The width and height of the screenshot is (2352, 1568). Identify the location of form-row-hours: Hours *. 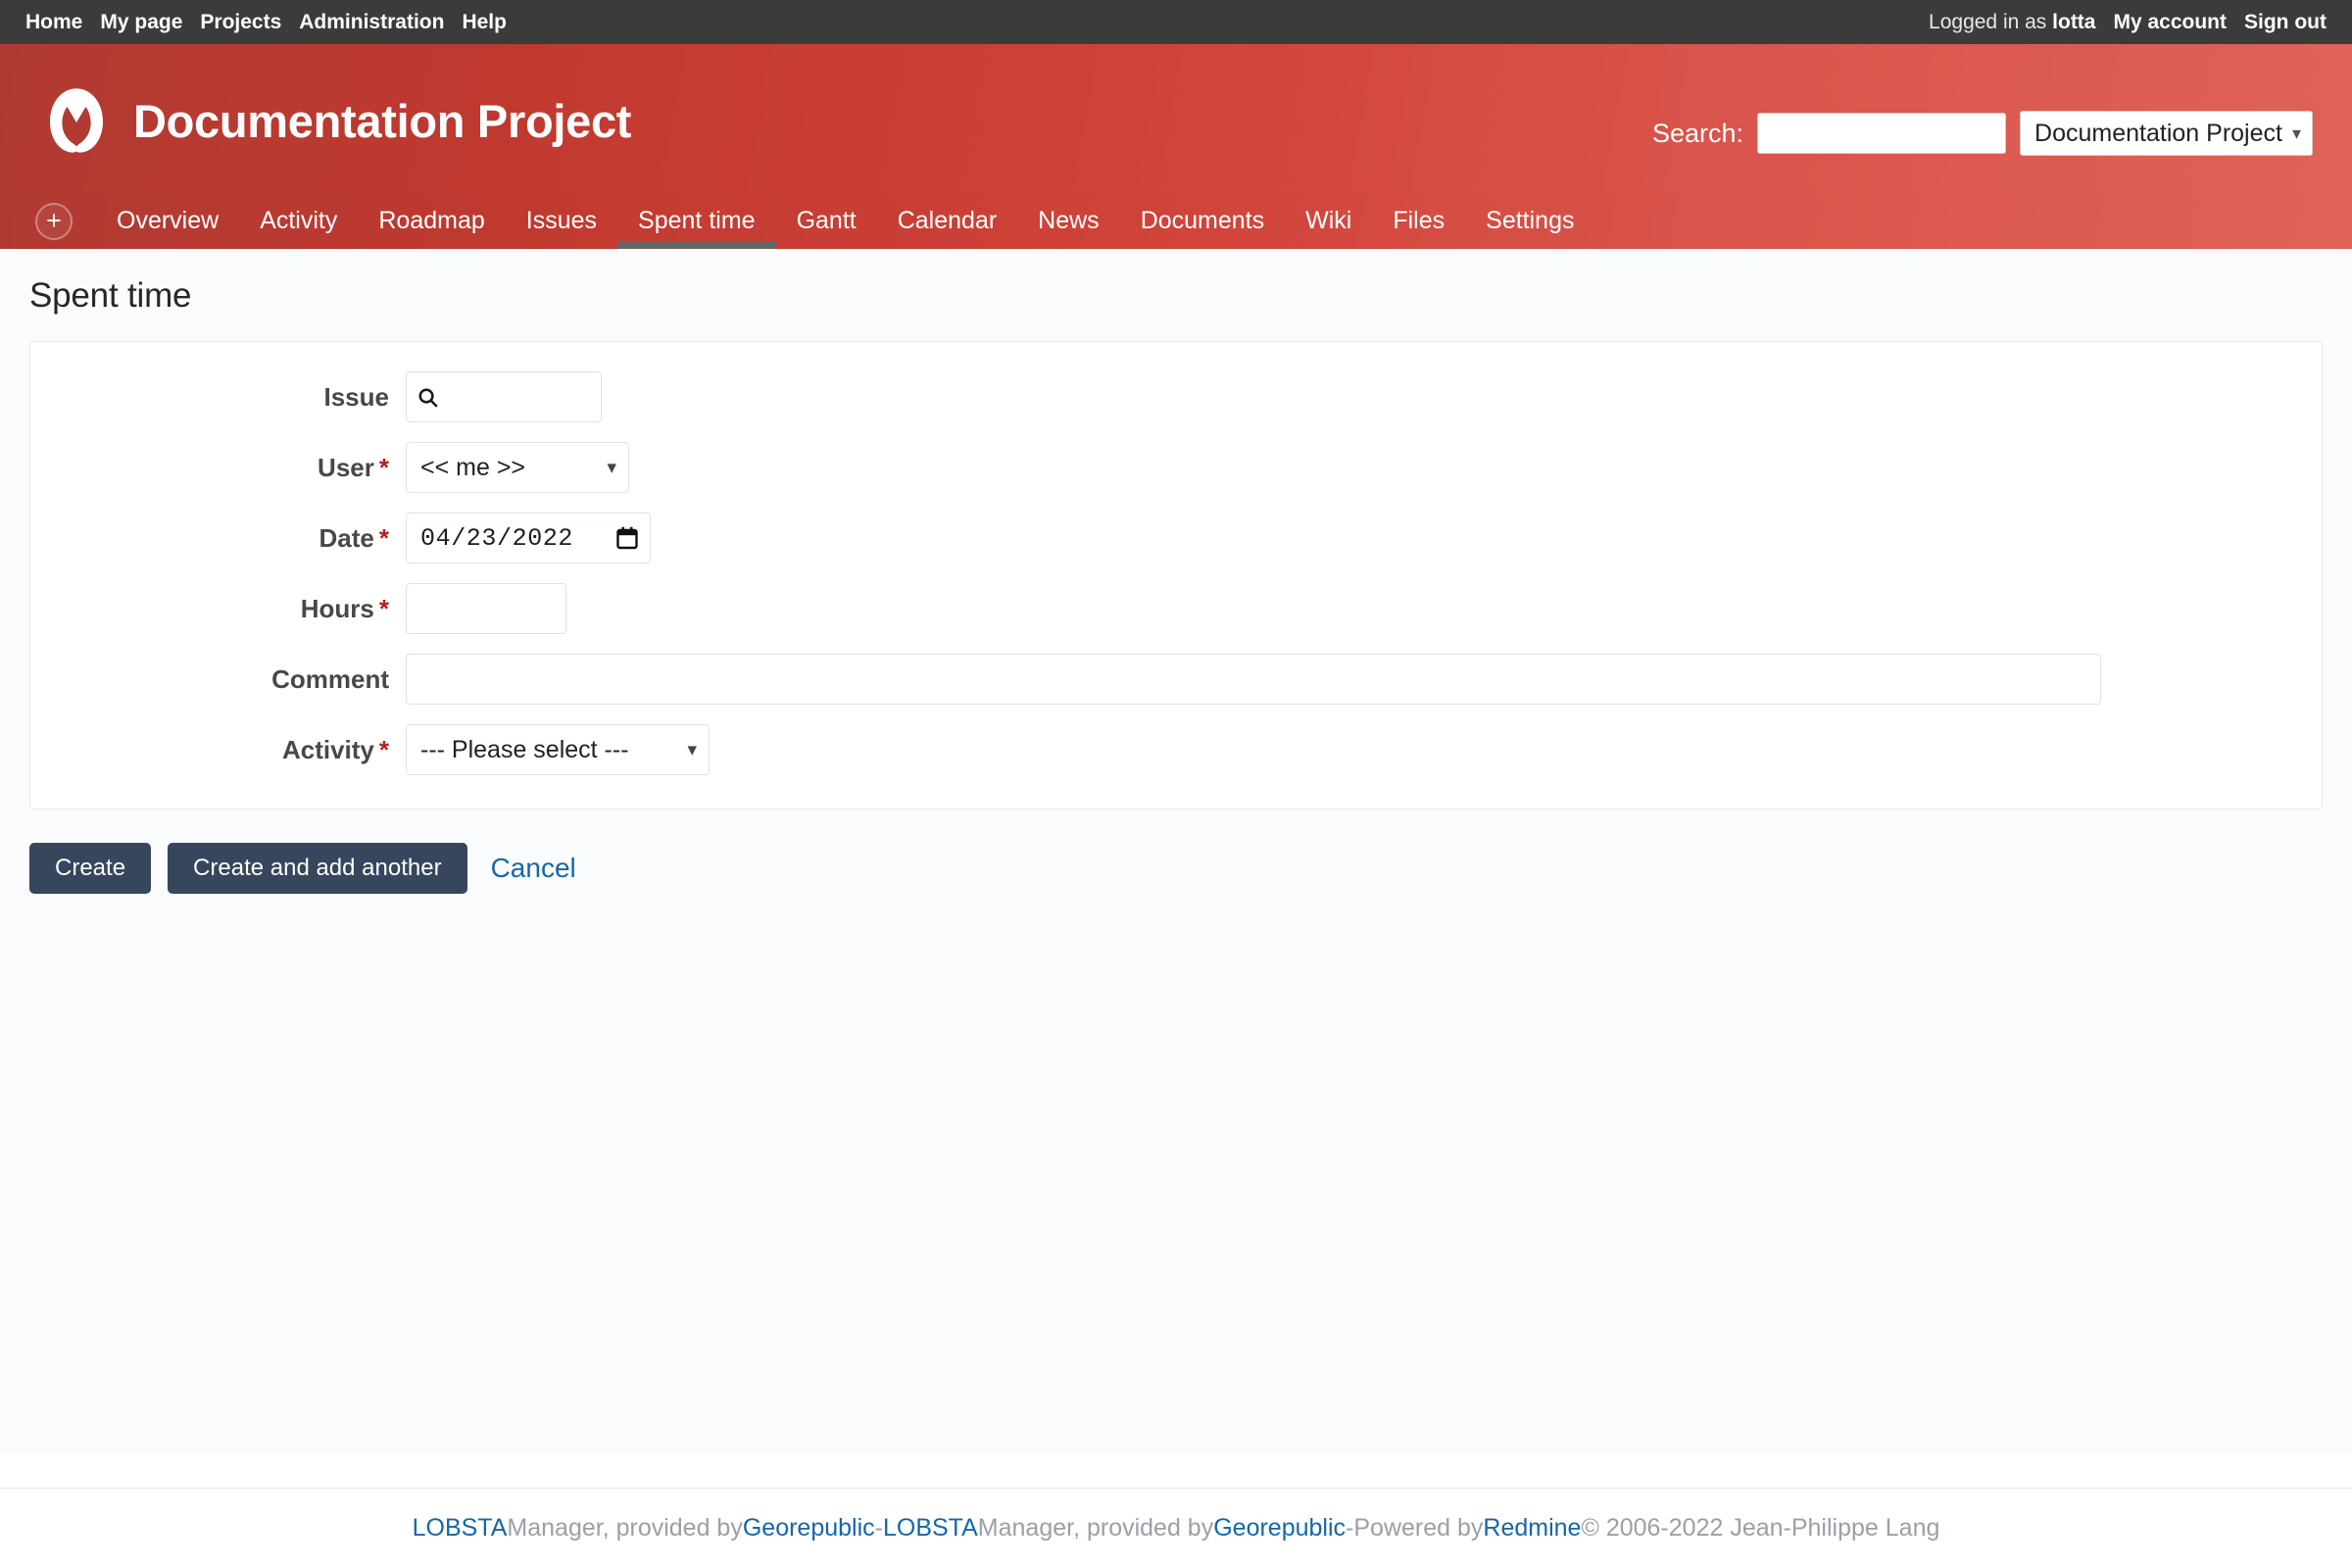
(1176, 608).